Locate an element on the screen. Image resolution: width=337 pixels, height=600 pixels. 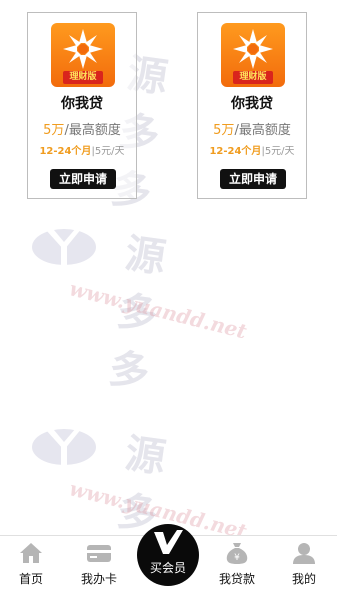
watermark-name: 源多多 is located at coordinates (139, 314).